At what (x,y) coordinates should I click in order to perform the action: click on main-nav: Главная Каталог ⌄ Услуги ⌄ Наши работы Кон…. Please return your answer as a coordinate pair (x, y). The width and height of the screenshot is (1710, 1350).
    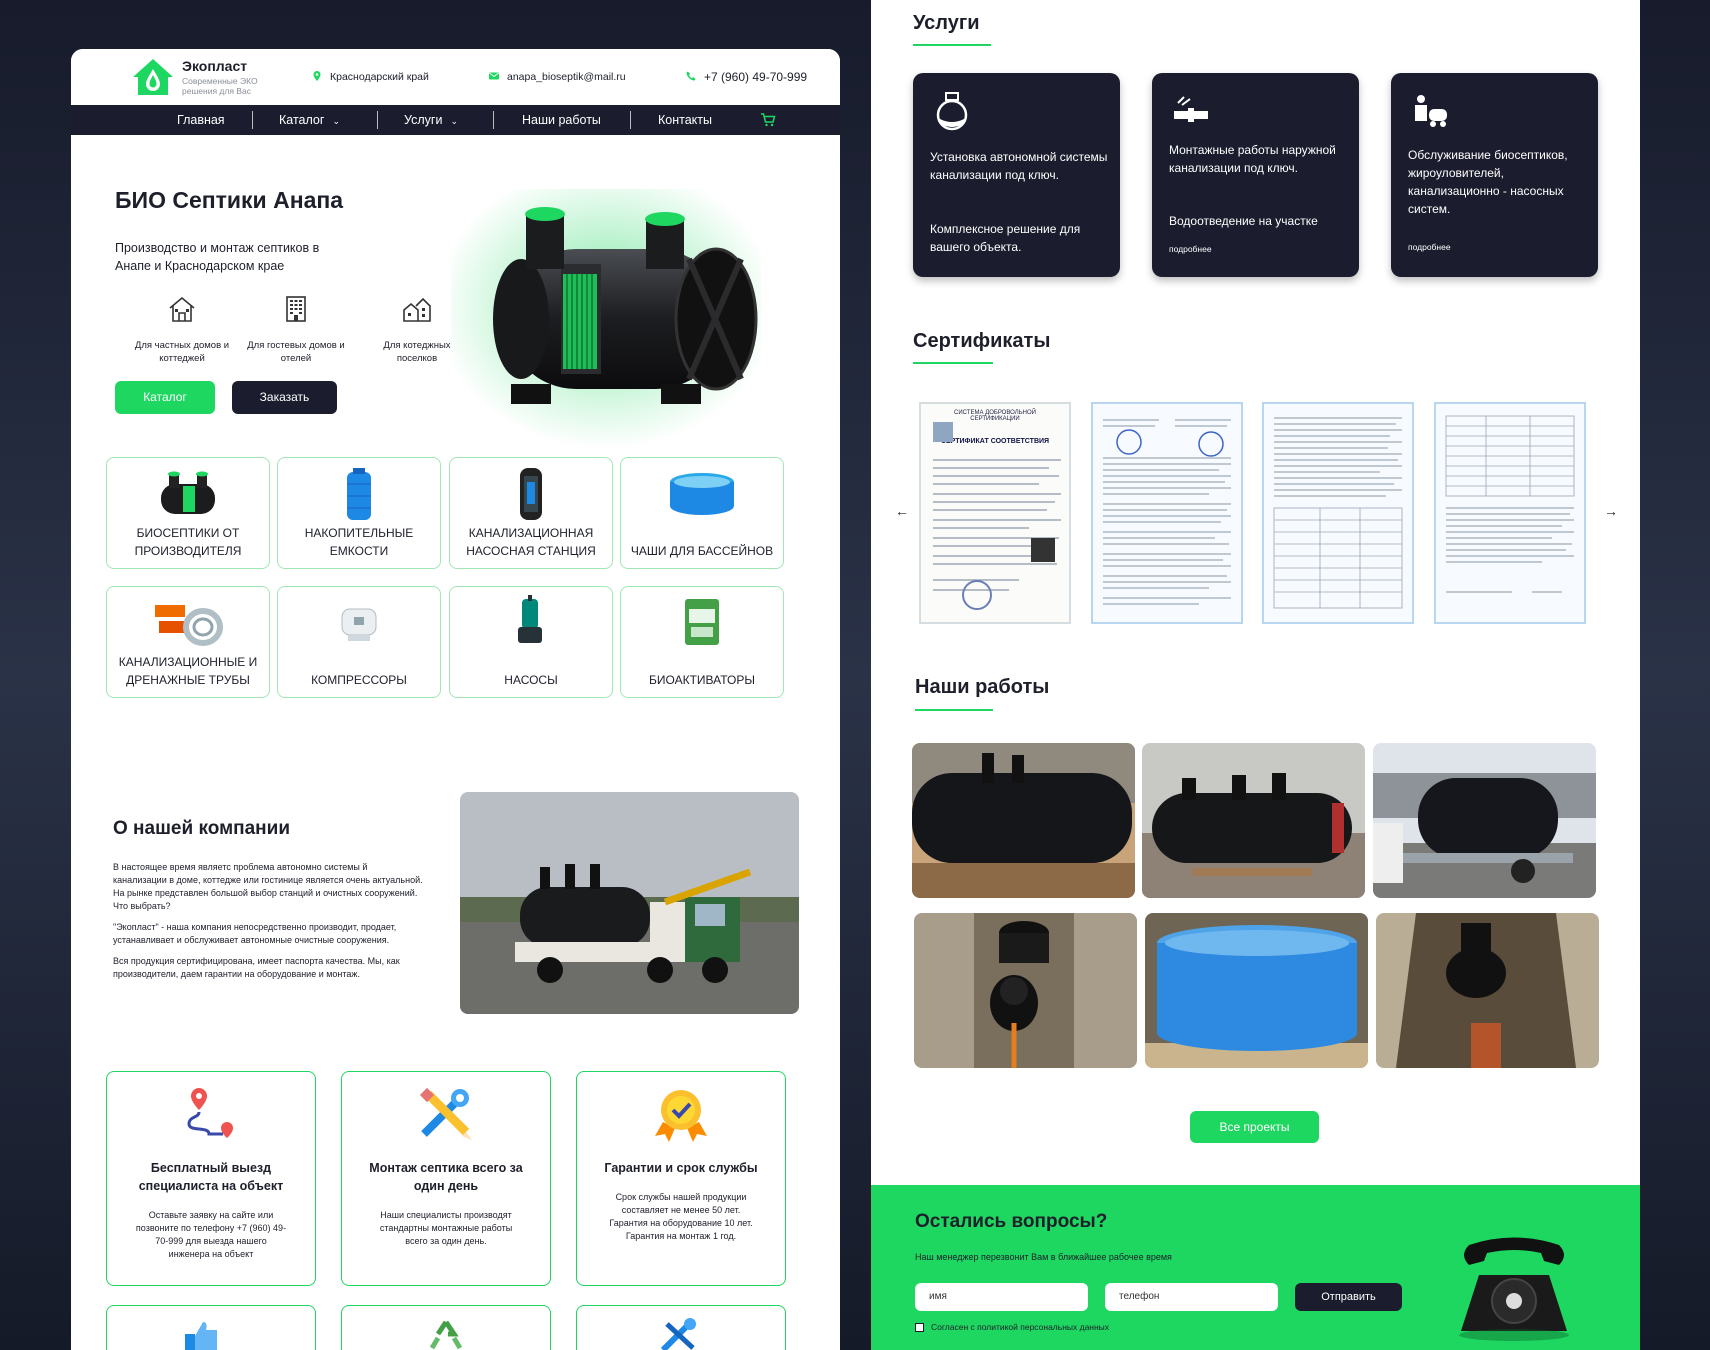
    Looking at the image, I should click on (455, 120).